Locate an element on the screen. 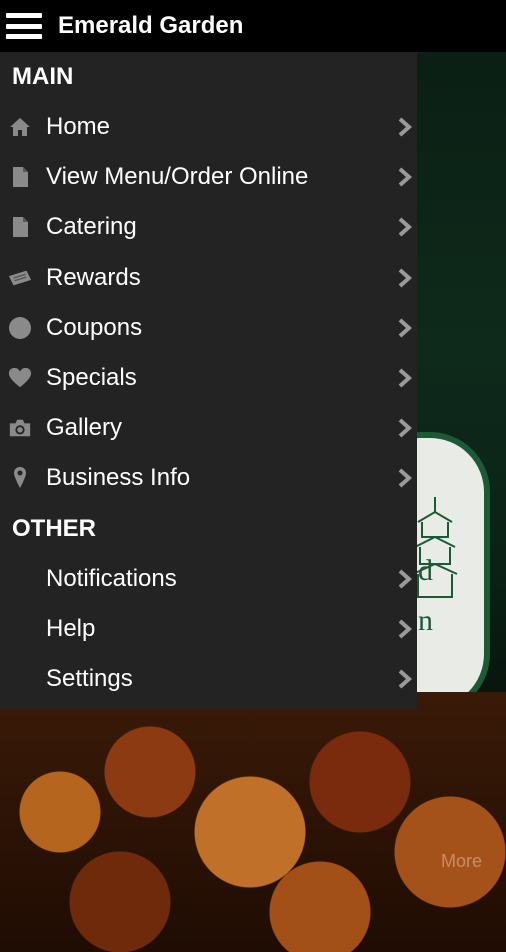 The height and width of the screenshot is (952, 506). nav-item-label: View Menu/Order Online is located at coordinates (177, 177).